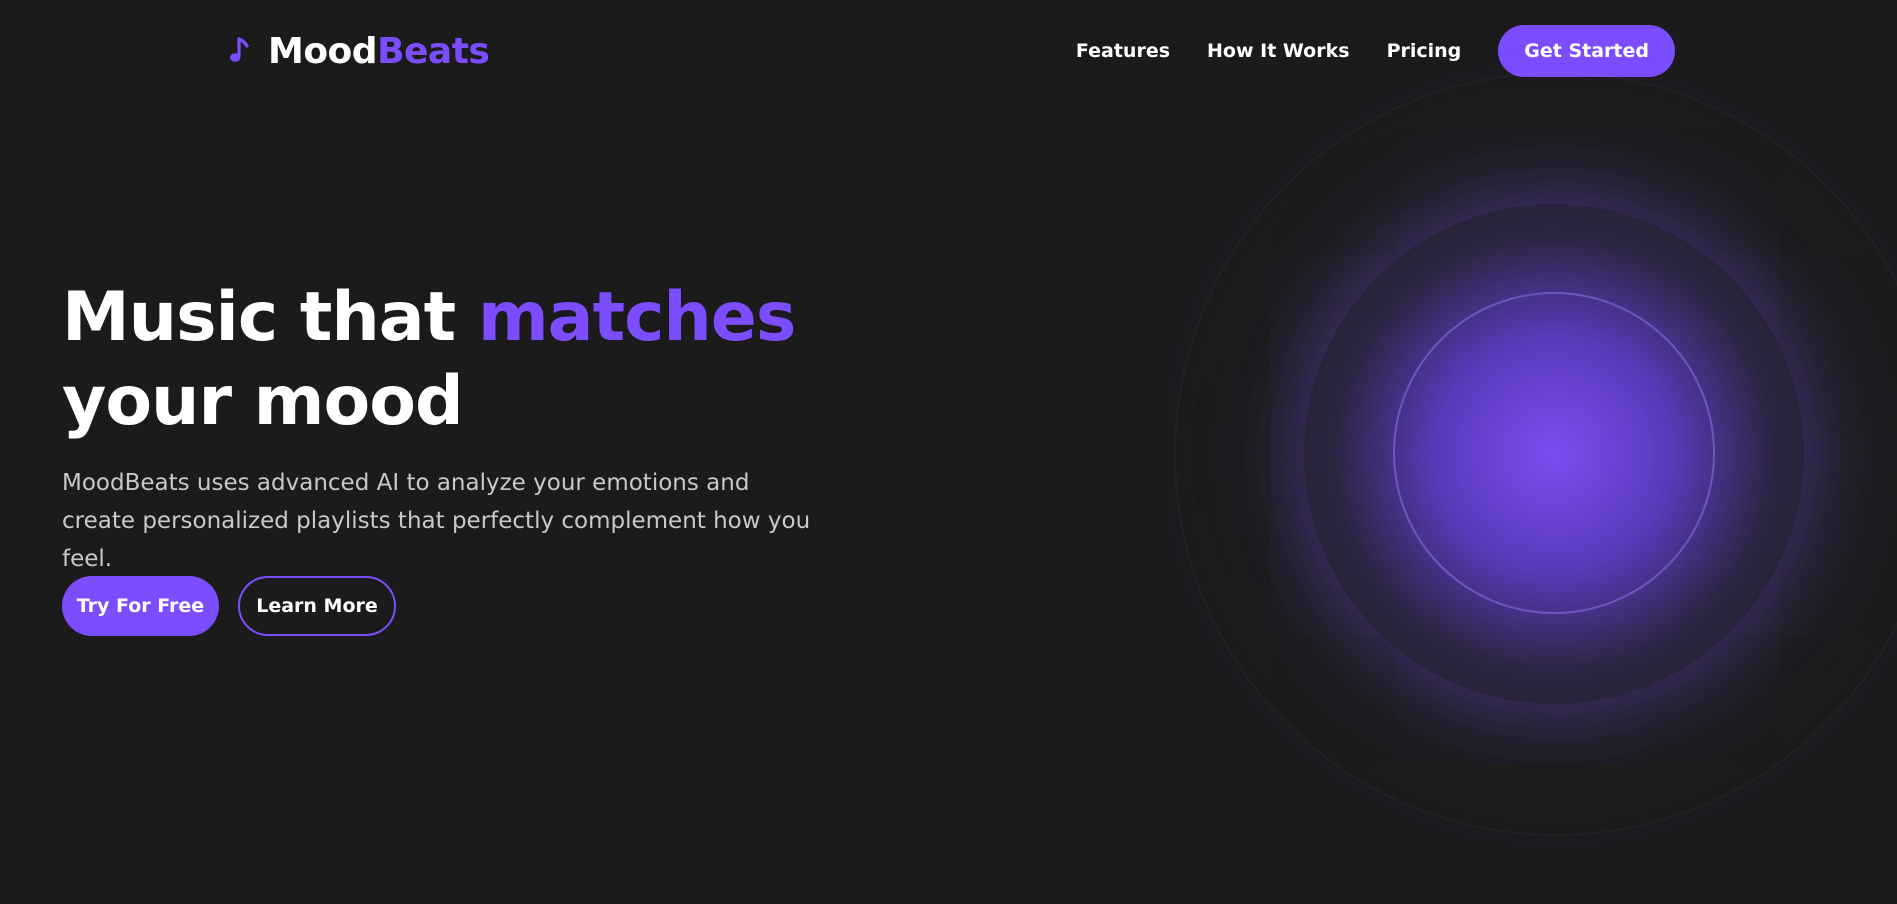  I want to click on hero-title: Music that matches your mood, so click(429, 360).